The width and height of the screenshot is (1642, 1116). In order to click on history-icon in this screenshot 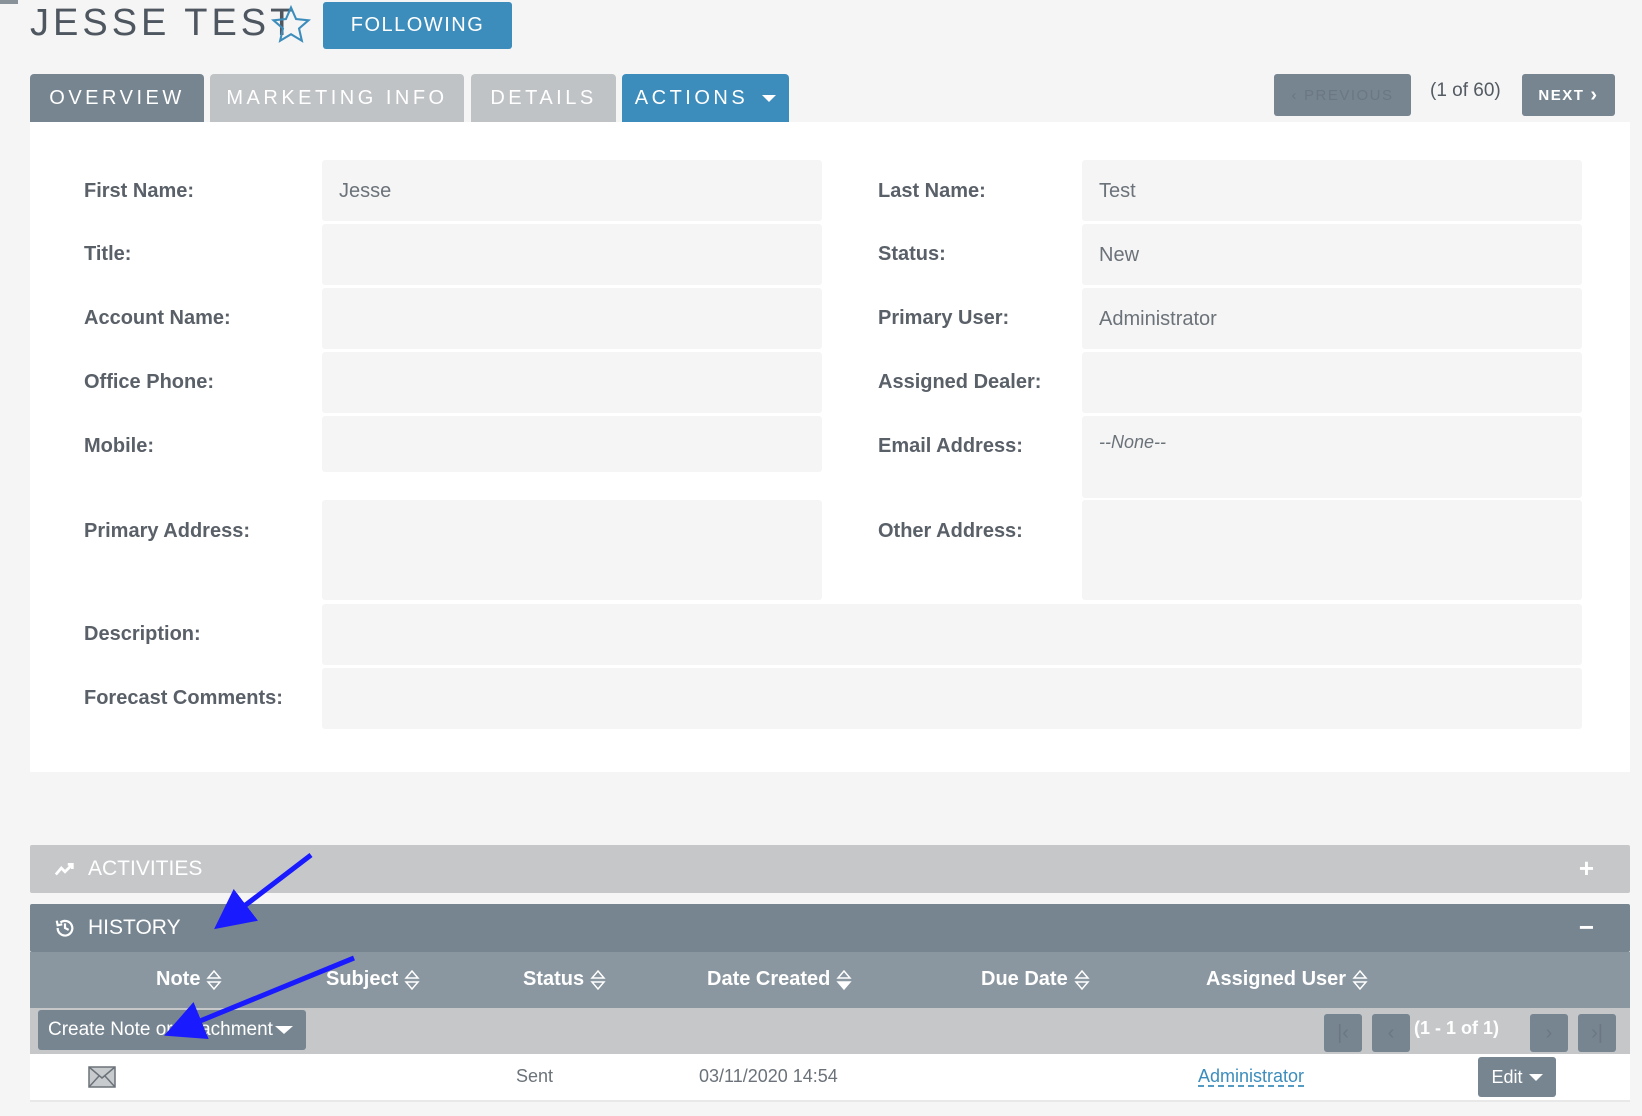, I will do `click(64, 928)`.